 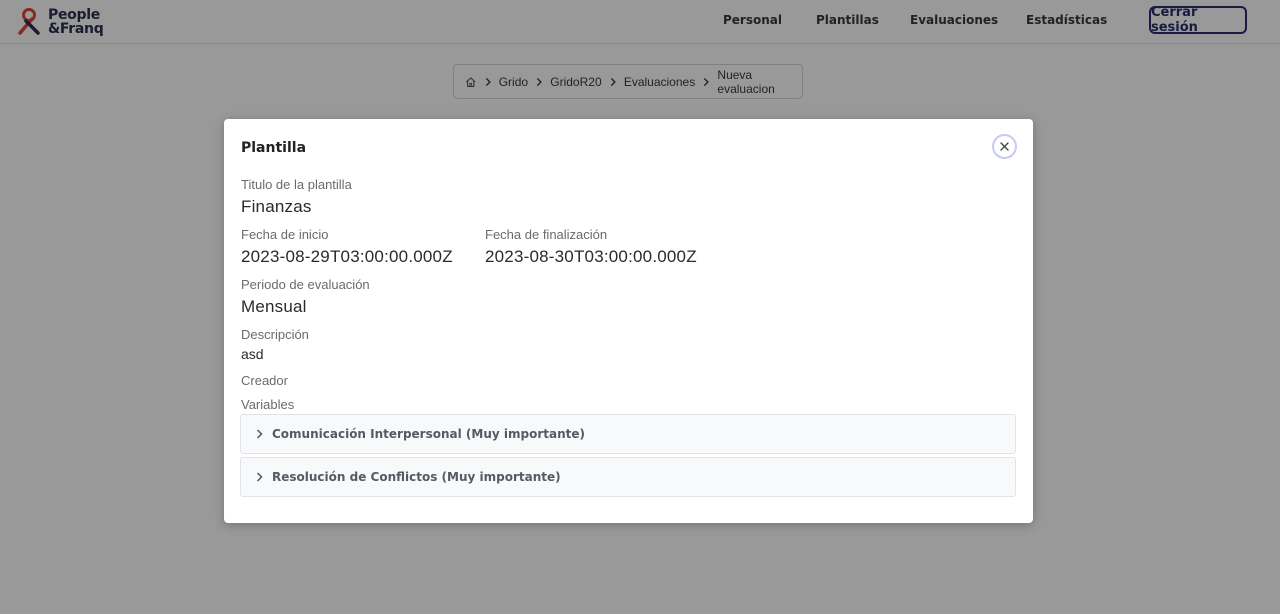 I want to click on fecha-fin-value: 2023-08-30T03:00:00.000Z, so click(x=591, y=256).